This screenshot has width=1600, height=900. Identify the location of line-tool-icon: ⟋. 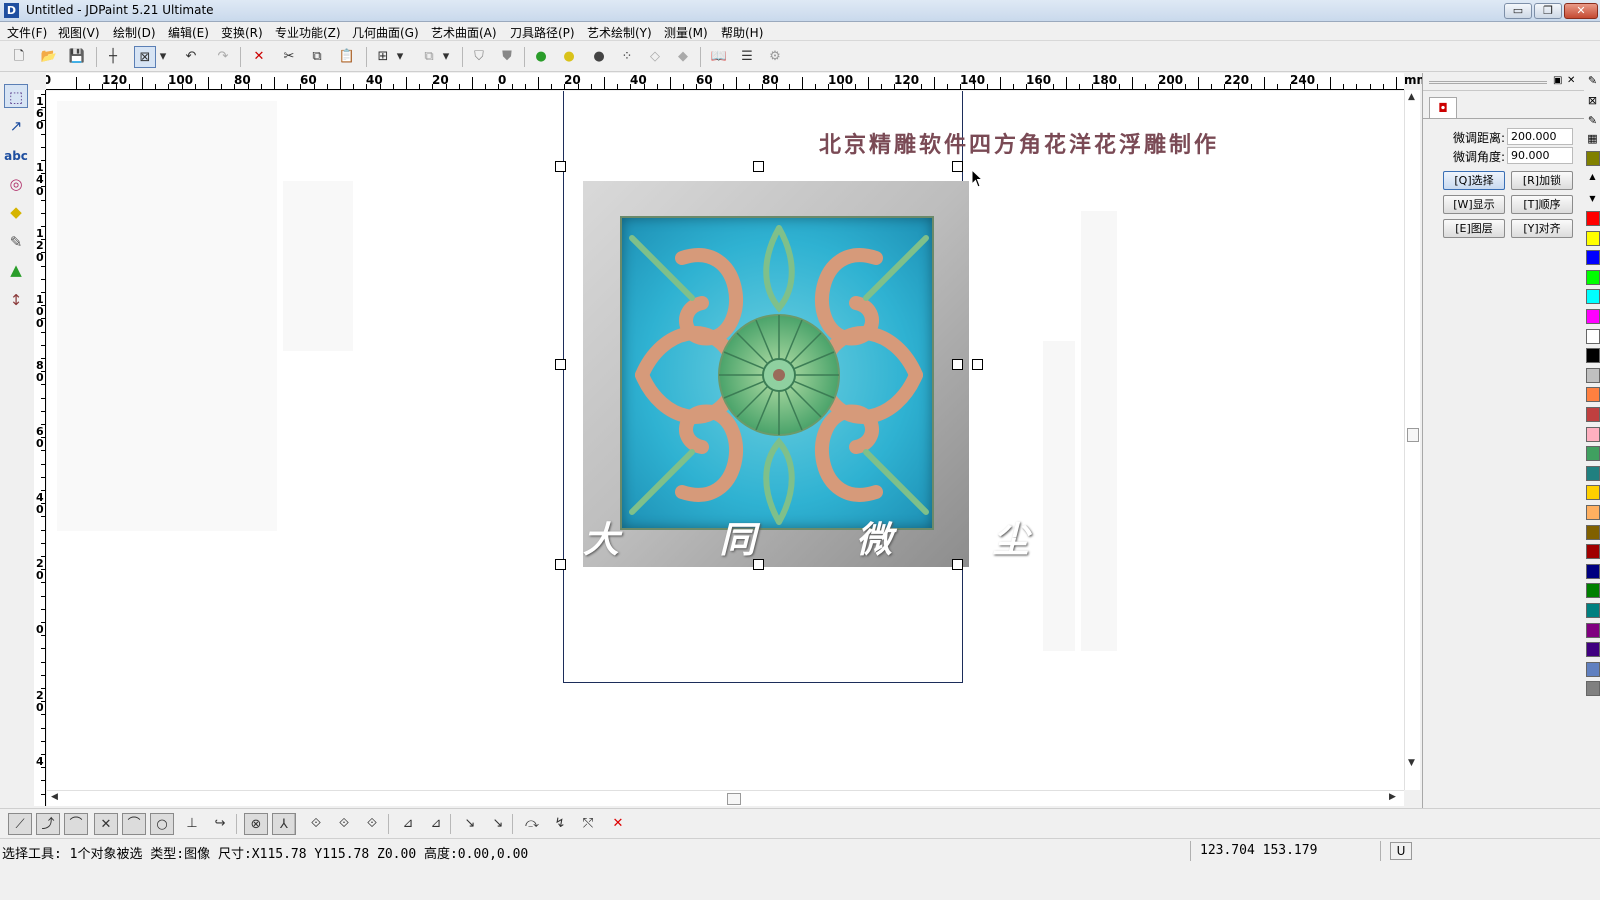
(20, 824).